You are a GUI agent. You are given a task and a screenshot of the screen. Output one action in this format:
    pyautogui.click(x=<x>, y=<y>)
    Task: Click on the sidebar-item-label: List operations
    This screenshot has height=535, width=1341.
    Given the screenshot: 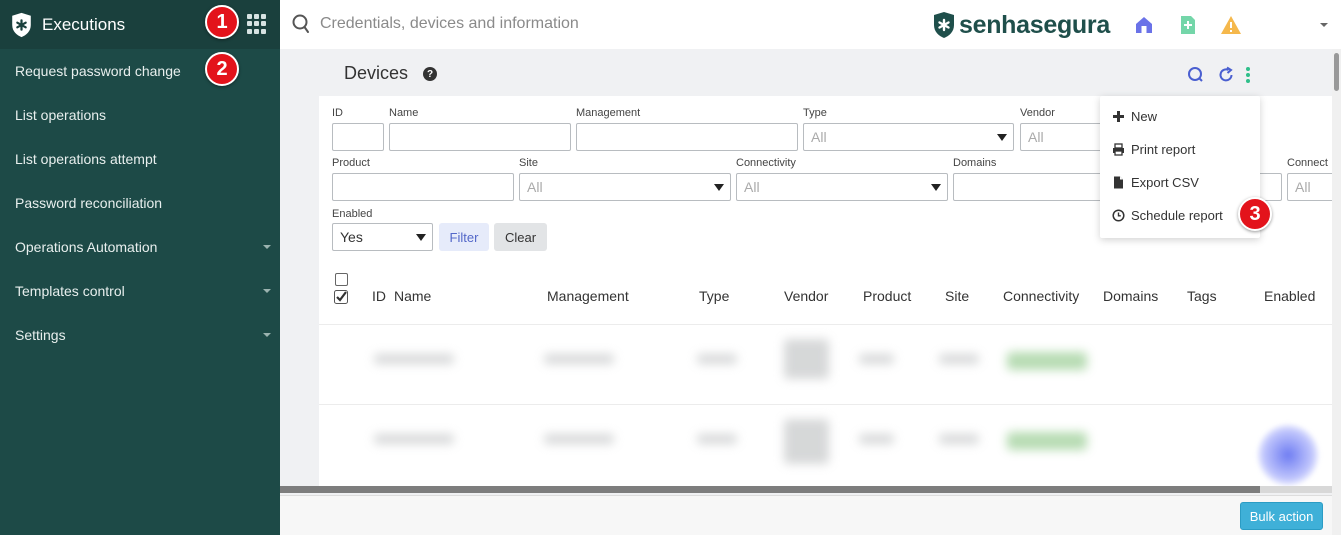 What is the action you would take?
    pyautogui.click(x=61, y=115)
    